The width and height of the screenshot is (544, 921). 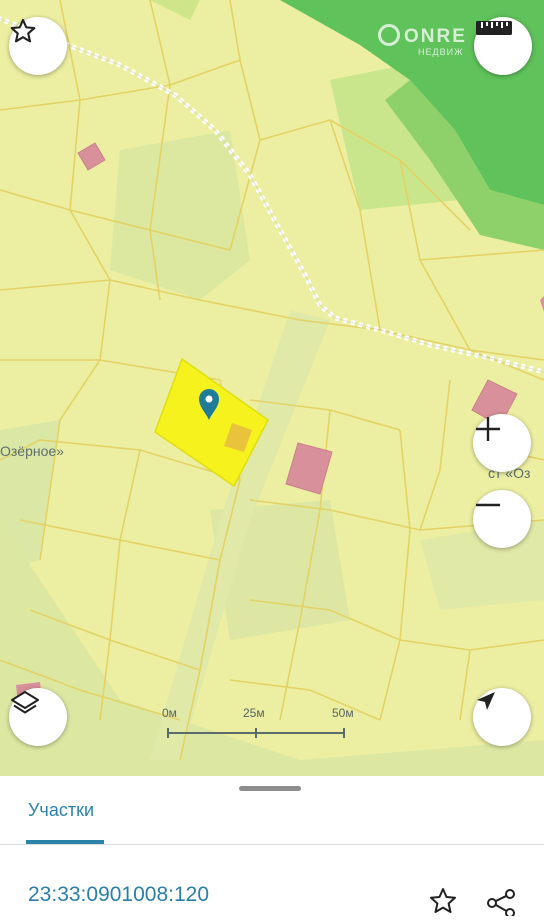 I want to click on watermark: ONRE НЕДВИЖ, so click(x=422, y=40).